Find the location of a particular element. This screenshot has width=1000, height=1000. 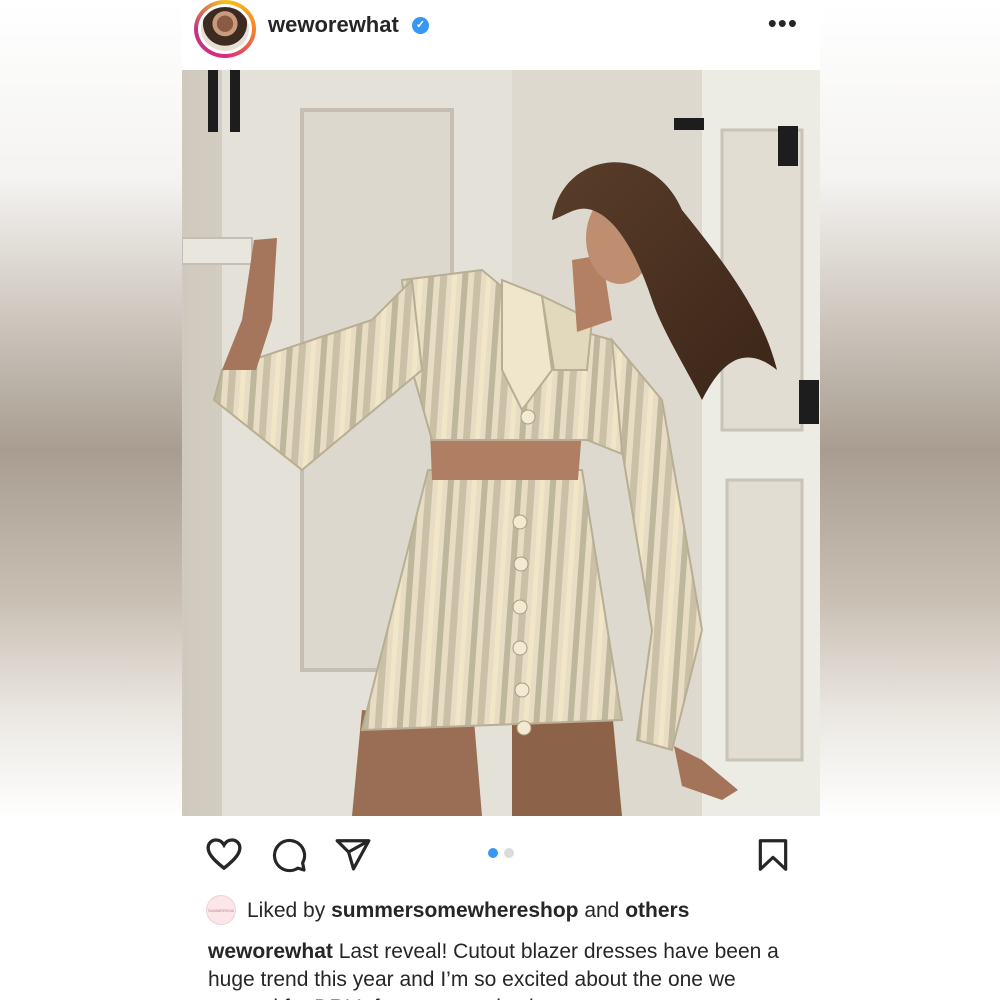

action-bar is located at coordinates (501, 856).